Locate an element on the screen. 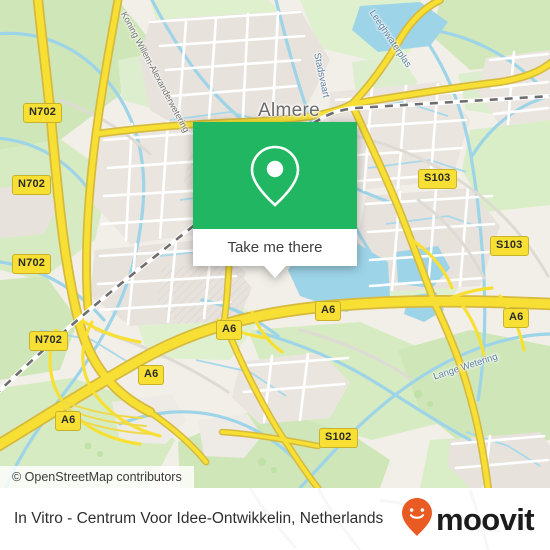 This screenshot has width=550, height=550. take-me-there-button: Take me there is located at coordinates (275, 253).